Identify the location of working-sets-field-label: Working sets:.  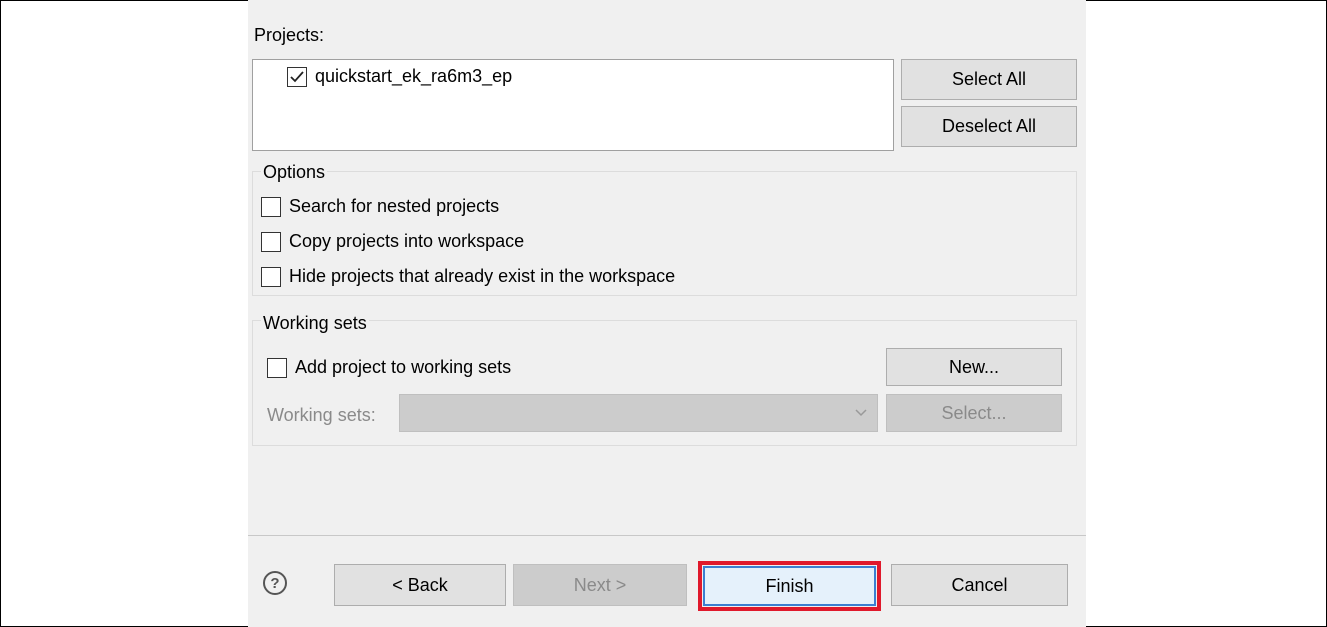
(321, 415).